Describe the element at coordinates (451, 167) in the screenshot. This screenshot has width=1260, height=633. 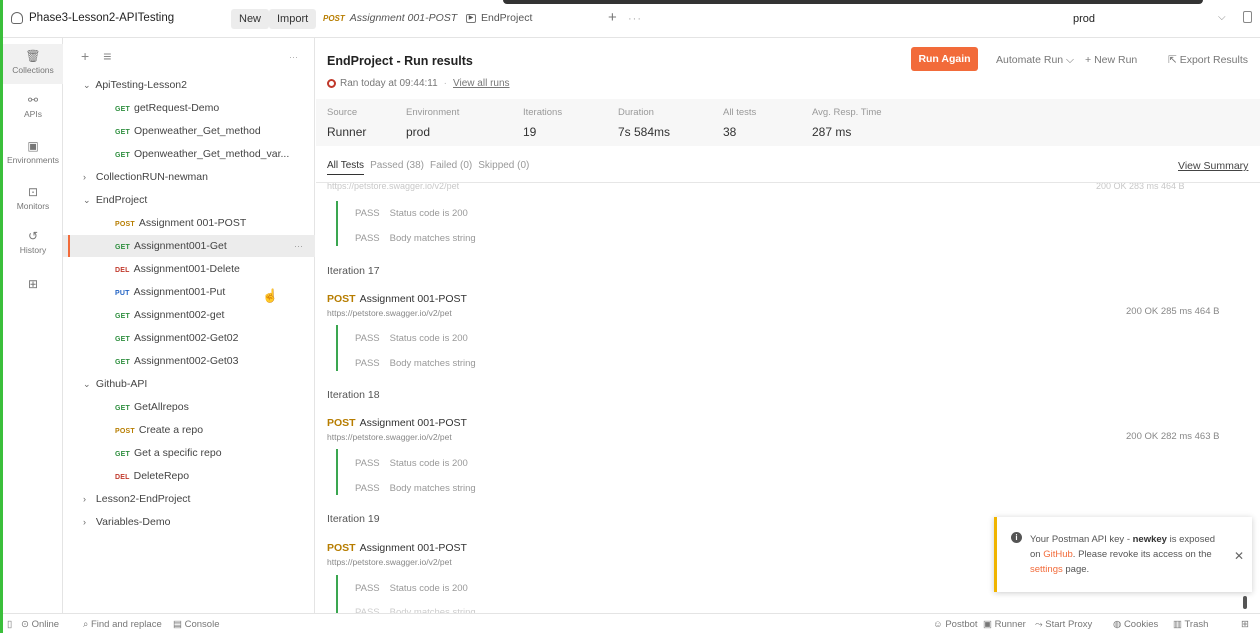
I see `tab-failed: Failed (0)` at that location.